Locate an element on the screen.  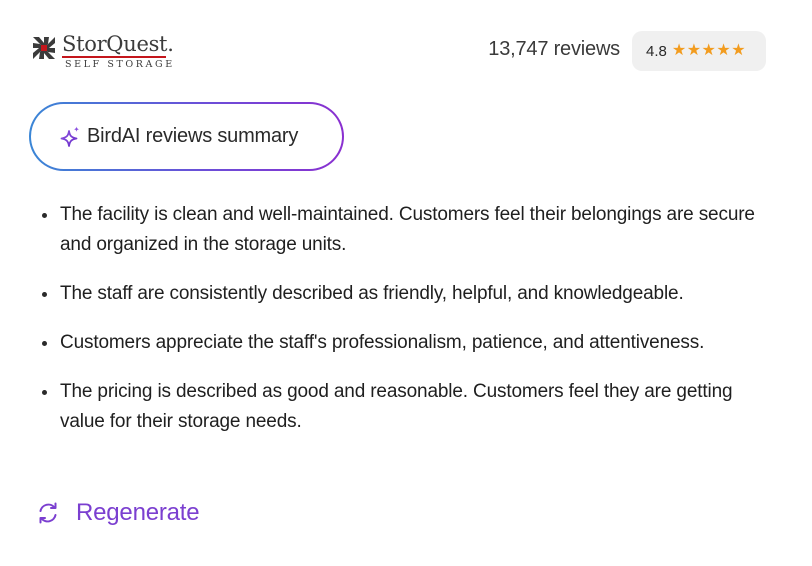
regenerate-label: Regenerate is located at coordinates (138, 512).